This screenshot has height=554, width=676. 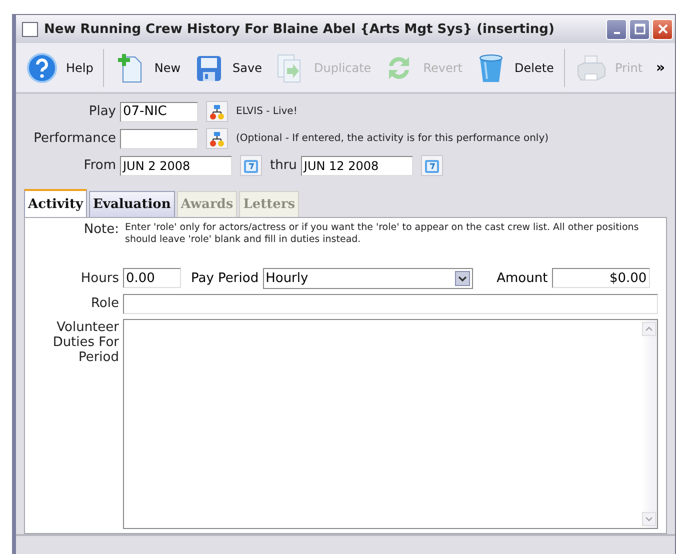 What do you see at coordinates (267, 111) in the screenshot?
I see `play-description: ELVIS - Live!` at bounding box center [267, 111].